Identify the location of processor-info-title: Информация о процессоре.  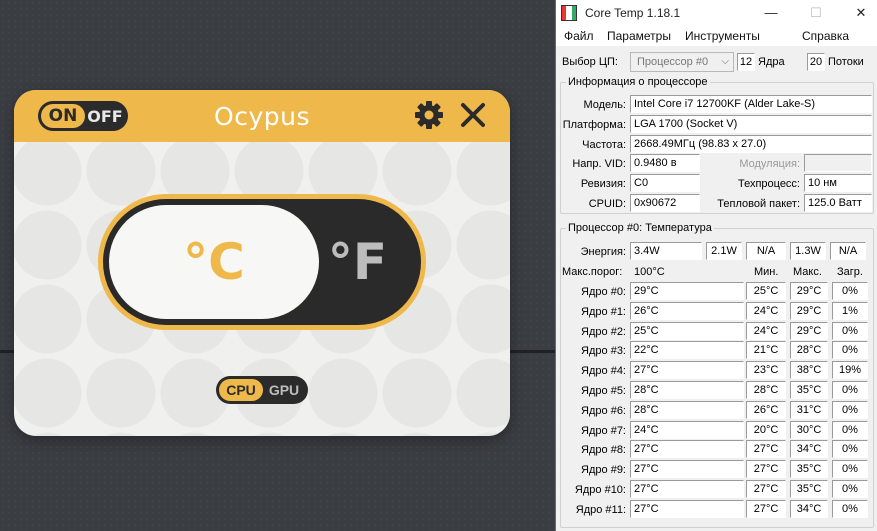
(638, 82).